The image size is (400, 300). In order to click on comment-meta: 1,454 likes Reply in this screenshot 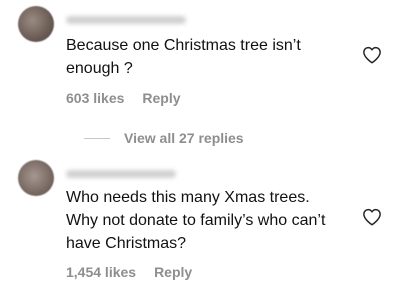, I will do `click(129, 272)`.